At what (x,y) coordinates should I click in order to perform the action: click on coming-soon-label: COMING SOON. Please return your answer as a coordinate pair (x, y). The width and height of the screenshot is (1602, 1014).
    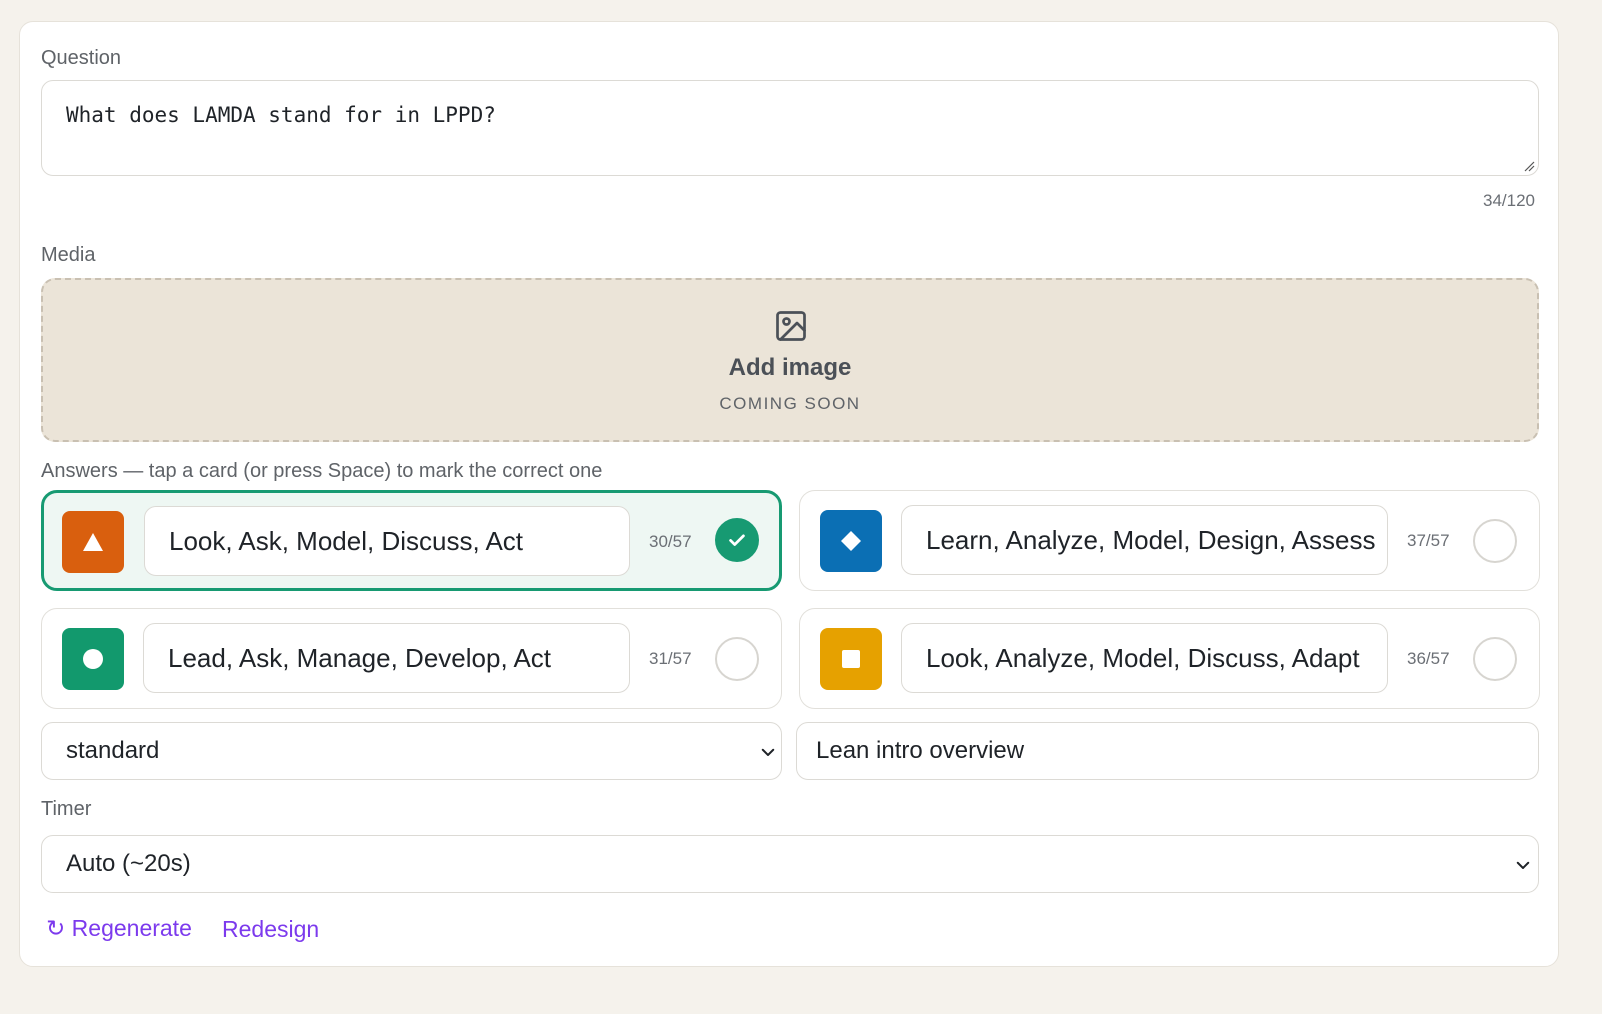
    Looking at the image, I should click on (790, 403).